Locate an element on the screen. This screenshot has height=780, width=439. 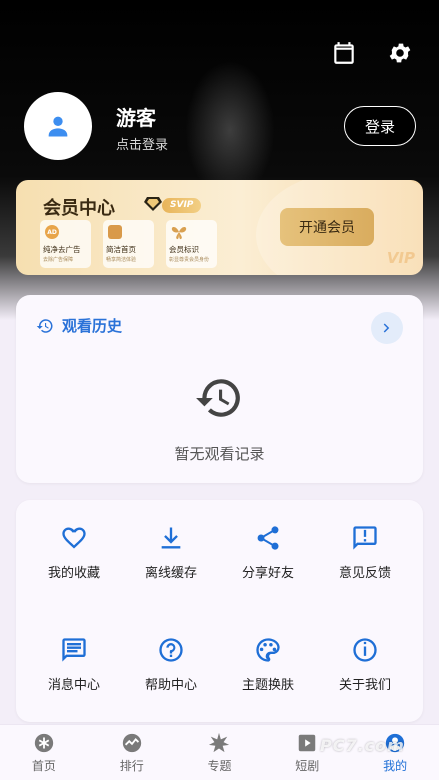
login-button: 登录 is located at coordinates (380, 126).